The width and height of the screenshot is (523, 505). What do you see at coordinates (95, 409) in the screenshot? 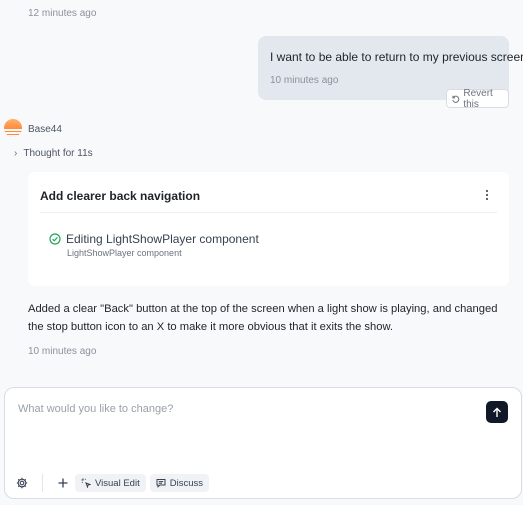
I see `composer-input: What would you like to change?` at bounding box center [95, 409].